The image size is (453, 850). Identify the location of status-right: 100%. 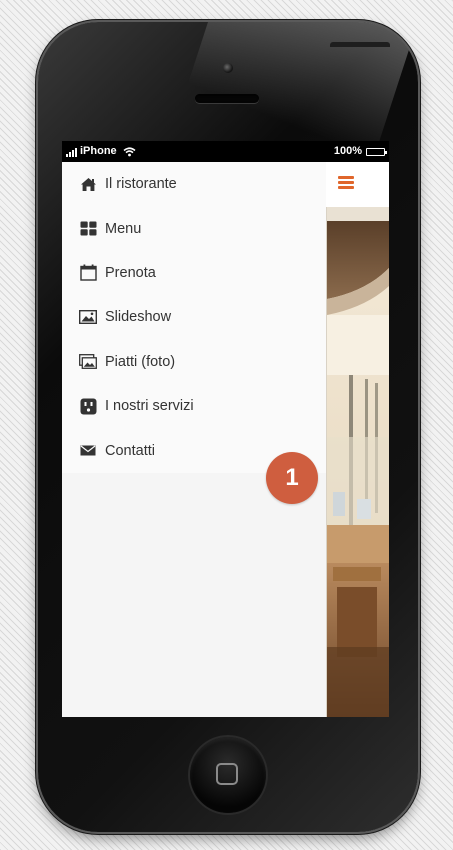
(360, 151).